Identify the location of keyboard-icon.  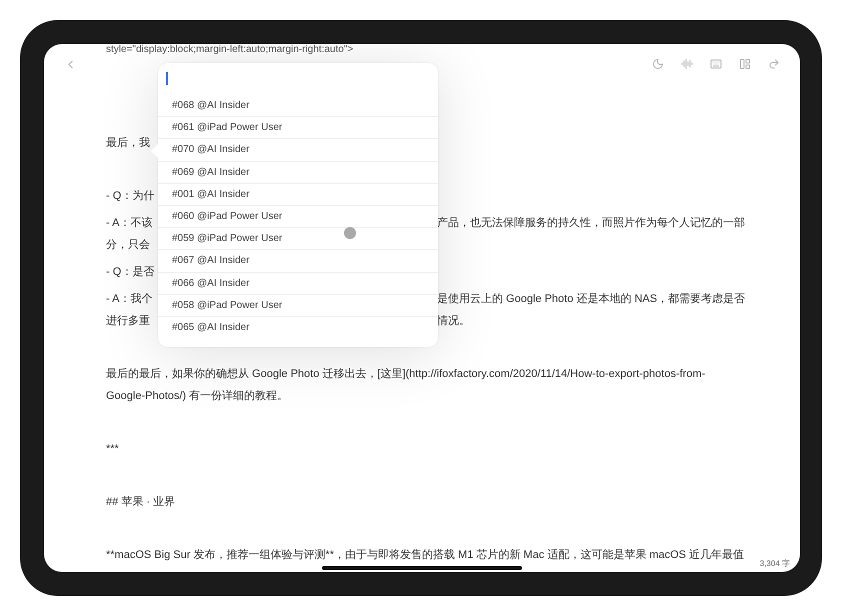
(716, 64).